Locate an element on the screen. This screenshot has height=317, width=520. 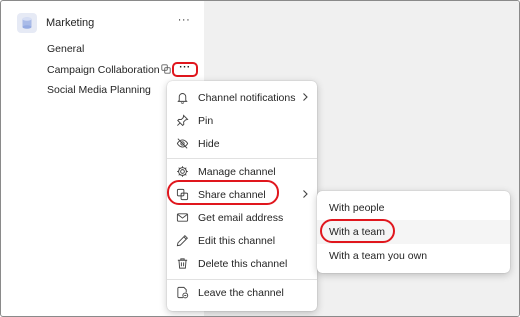
trash-icon is located at coordinates (182, 265).